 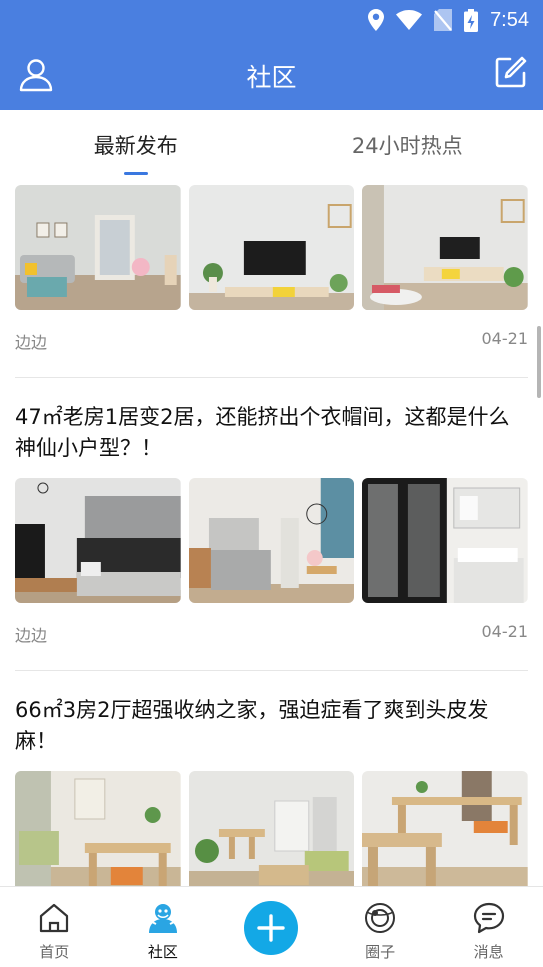 What do you see at coordinates (380, 918) in the screenshot?
I see `circle-icon` at bounding box center [380, 918].